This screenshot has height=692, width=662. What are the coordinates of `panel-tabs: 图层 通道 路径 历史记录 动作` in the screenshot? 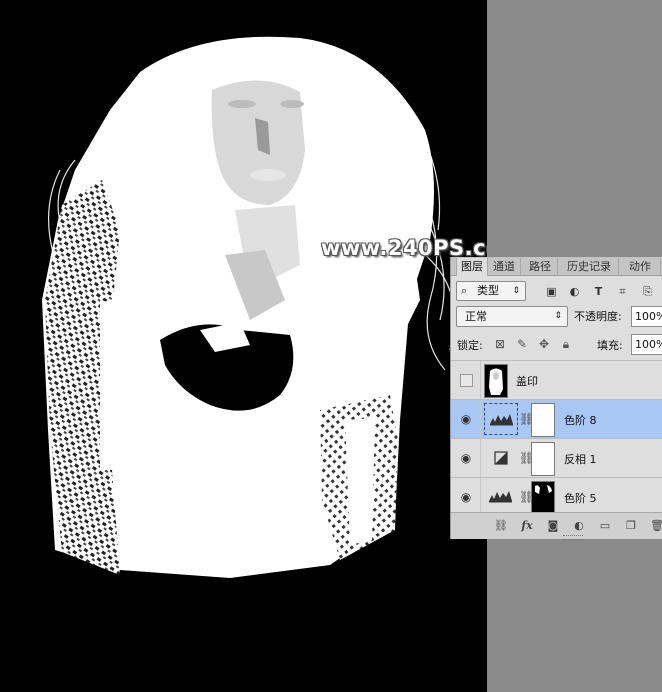 It's located at (556, 266).